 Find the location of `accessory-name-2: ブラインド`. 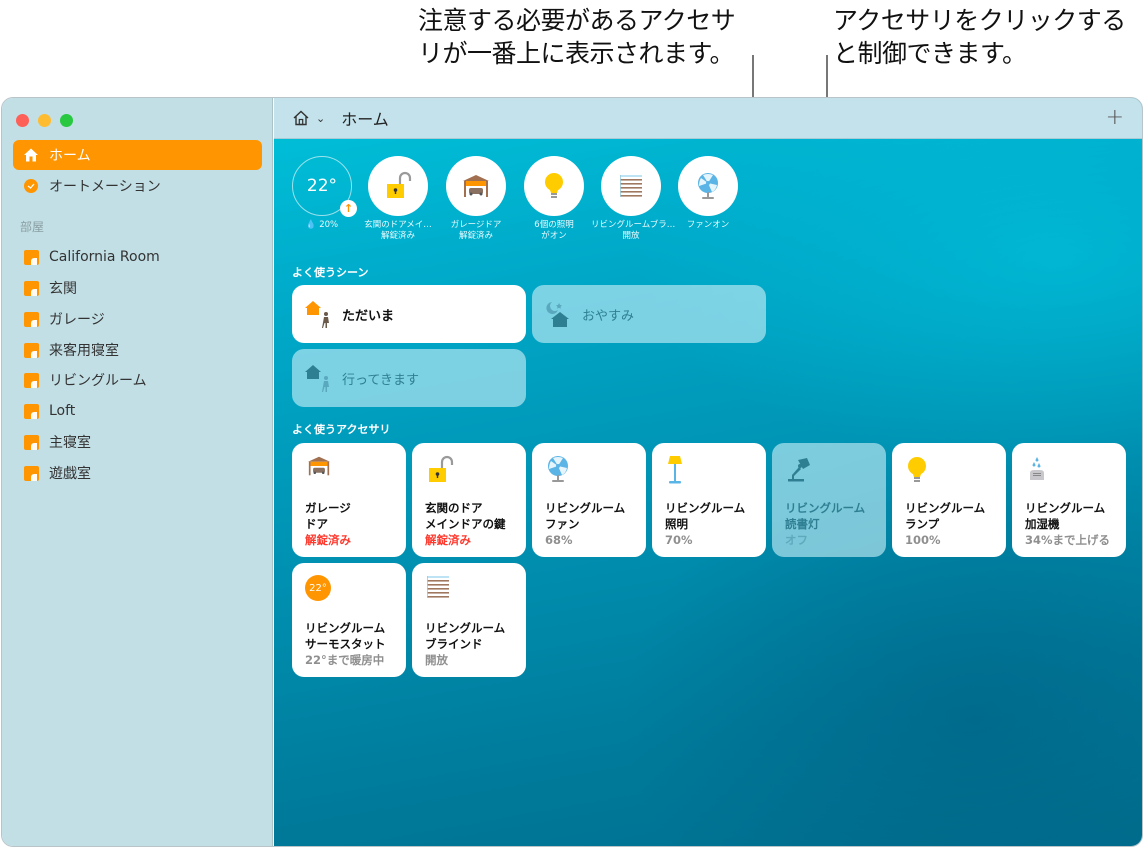

accessory-name-2: ブラインド is located at coordinates (454, 644).